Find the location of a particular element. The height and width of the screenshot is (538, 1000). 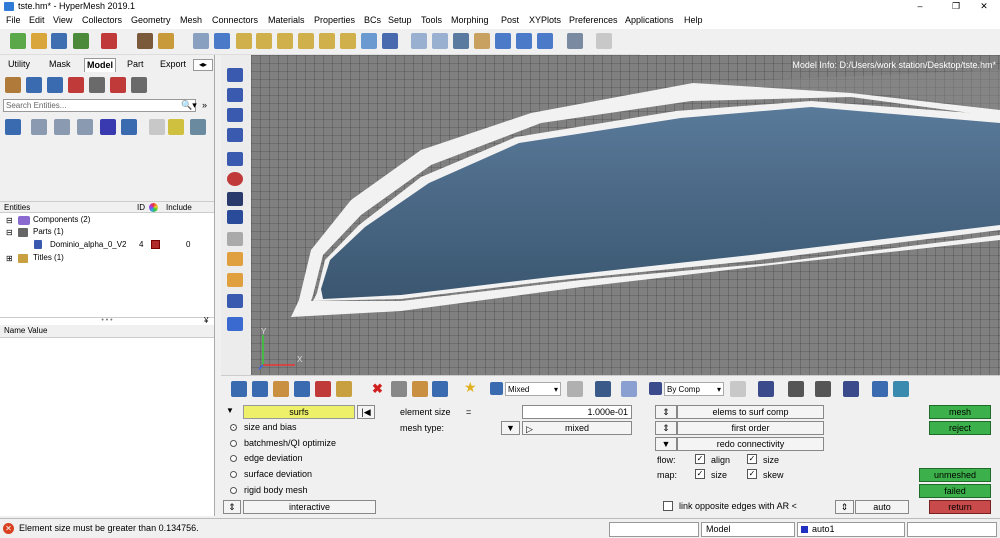

menu-edit: Edit is located at coordinates (37, 20).